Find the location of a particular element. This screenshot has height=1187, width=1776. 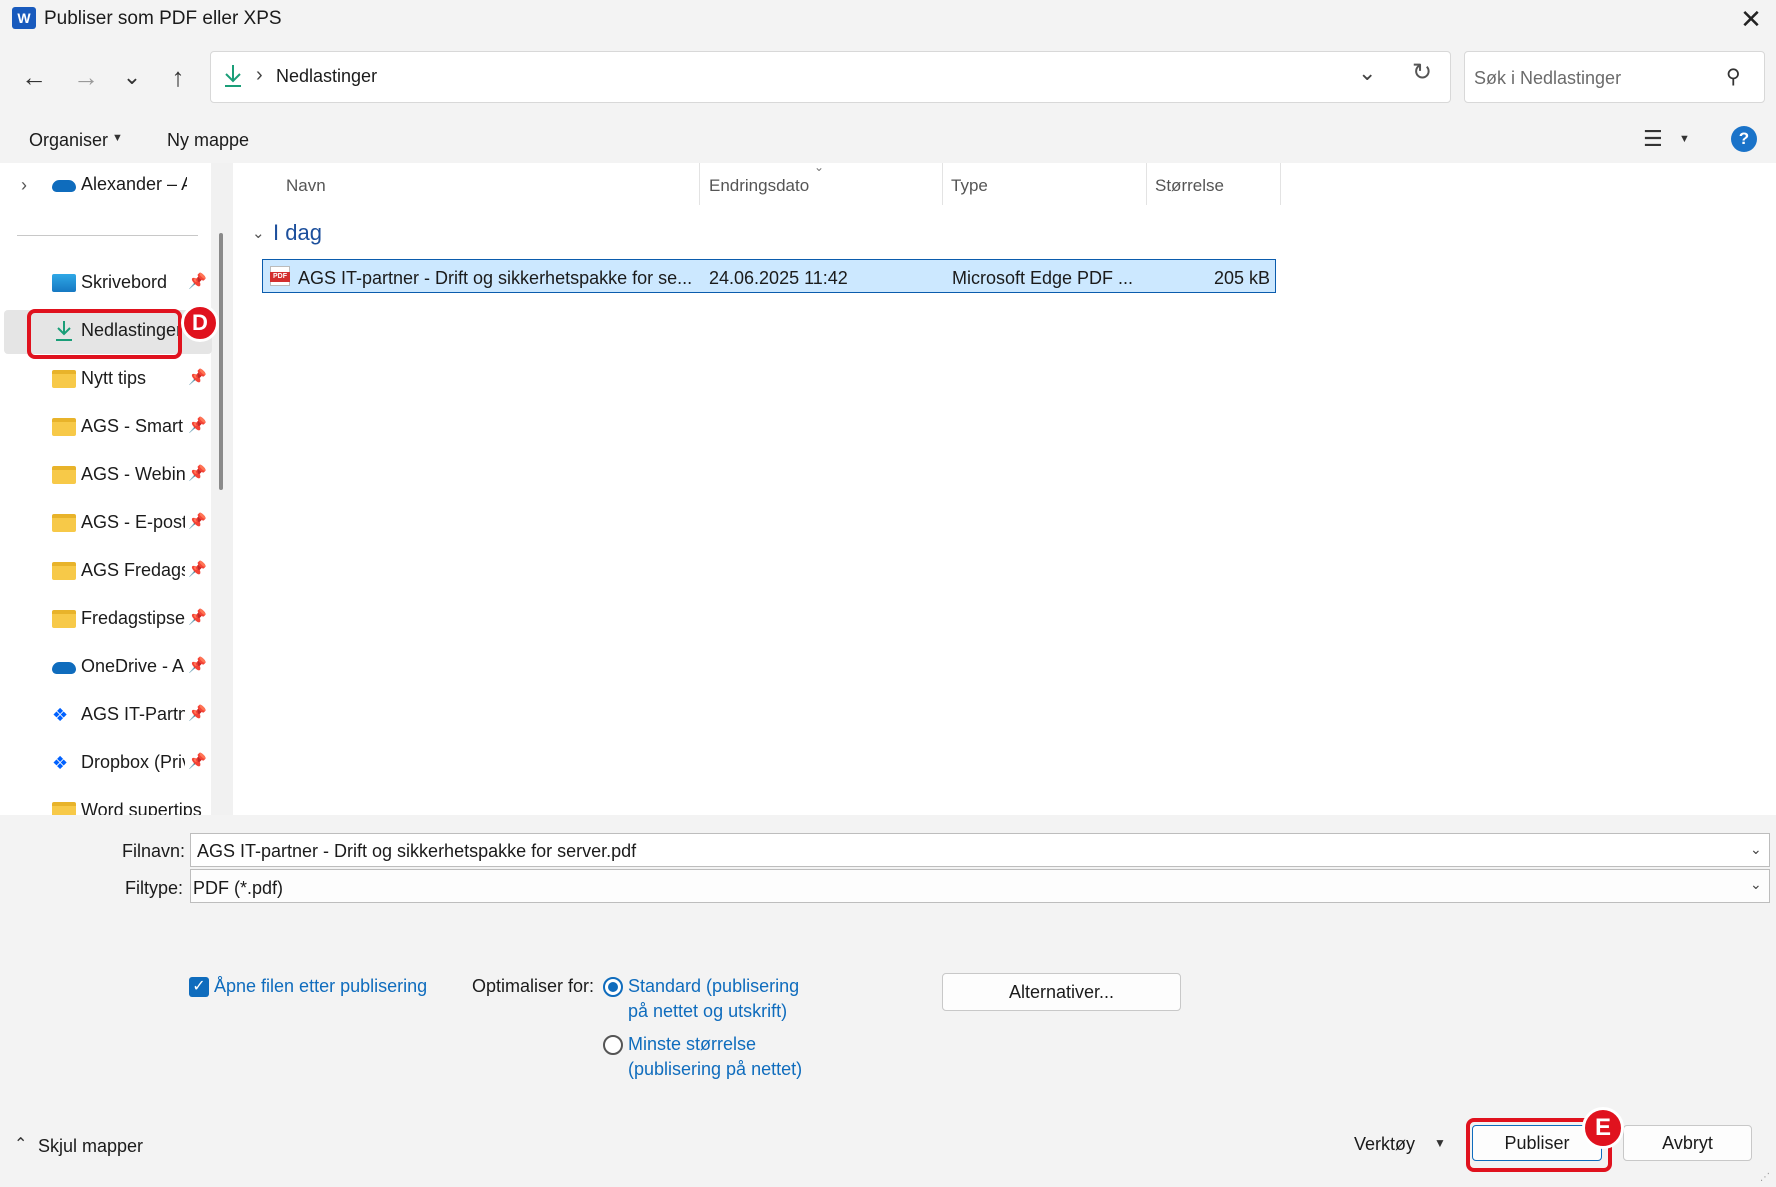

sidebar-item-word-supertips: Word supertips is located at coordinates (105, 802).